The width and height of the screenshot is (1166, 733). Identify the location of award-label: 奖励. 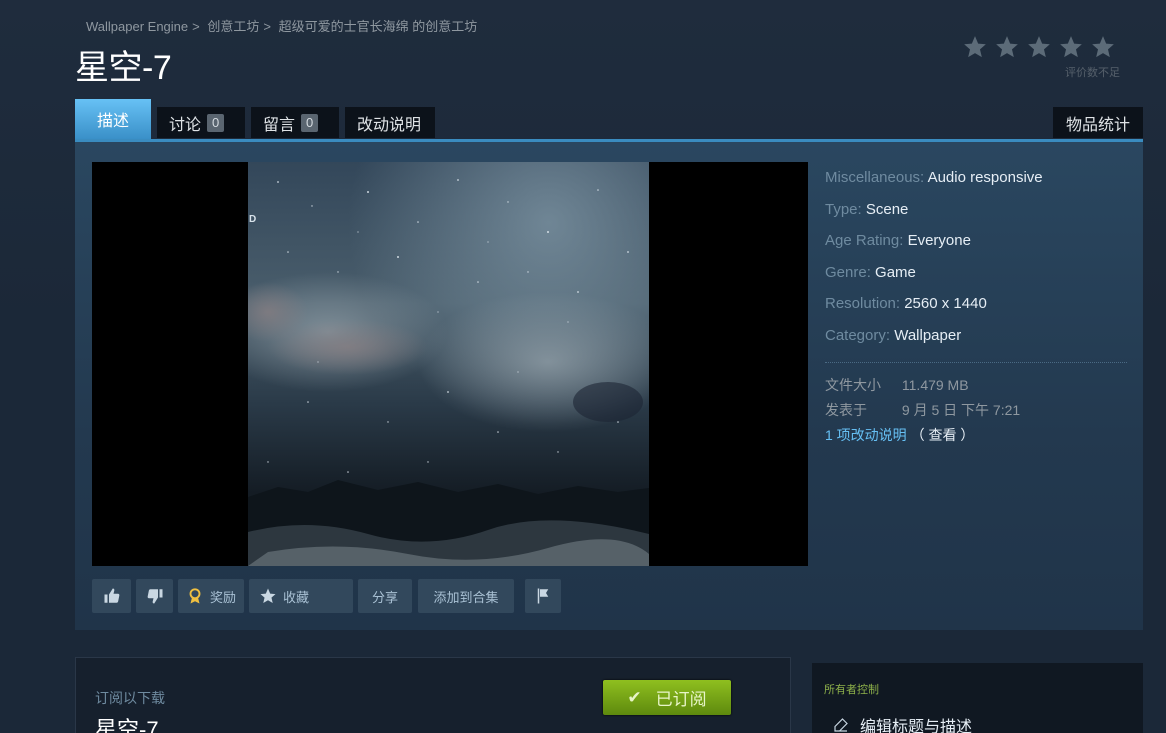
(222, 597).